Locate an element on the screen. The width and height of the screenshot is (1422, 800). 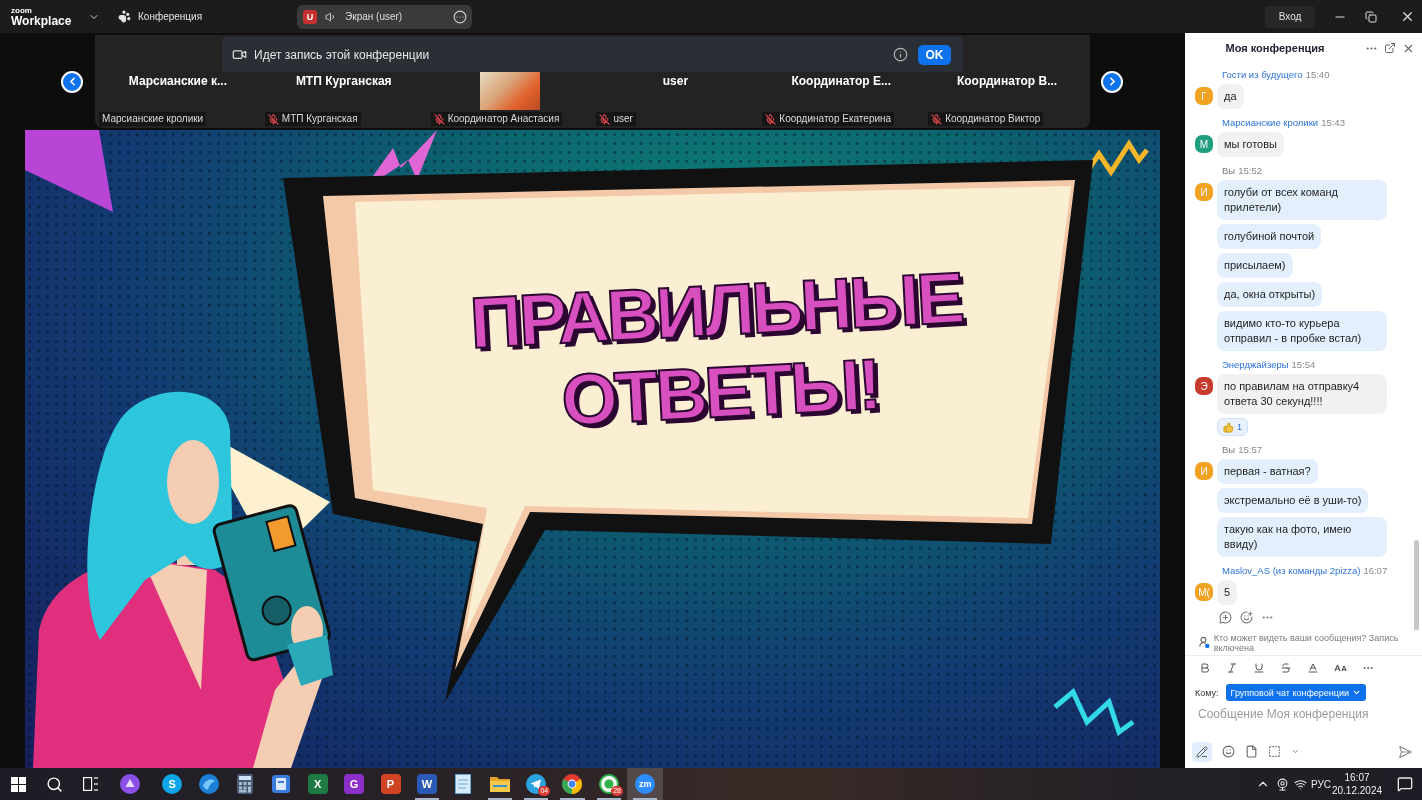
taskbar-app-button: S is located at coordinates (172, 784).